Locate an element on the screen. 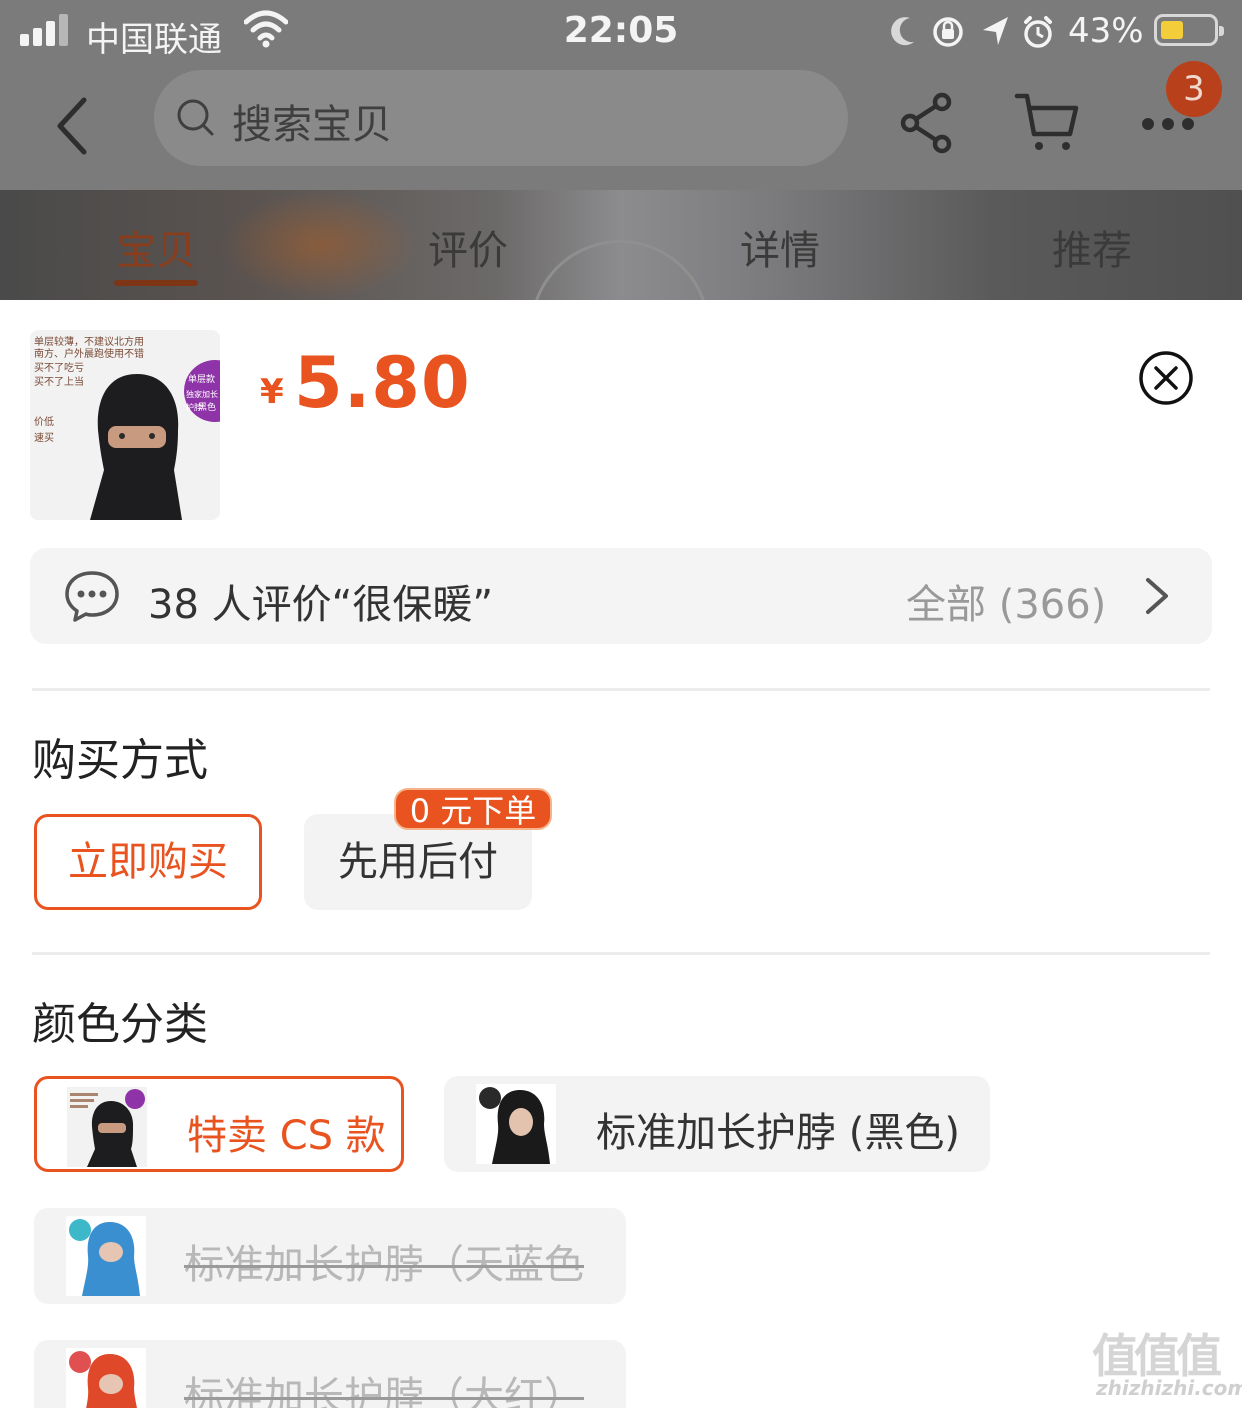 Image resolution: width=1242 pixels, height=1408 pixels. carrier-name: 中国联通 is located at coordinates (154, 40).